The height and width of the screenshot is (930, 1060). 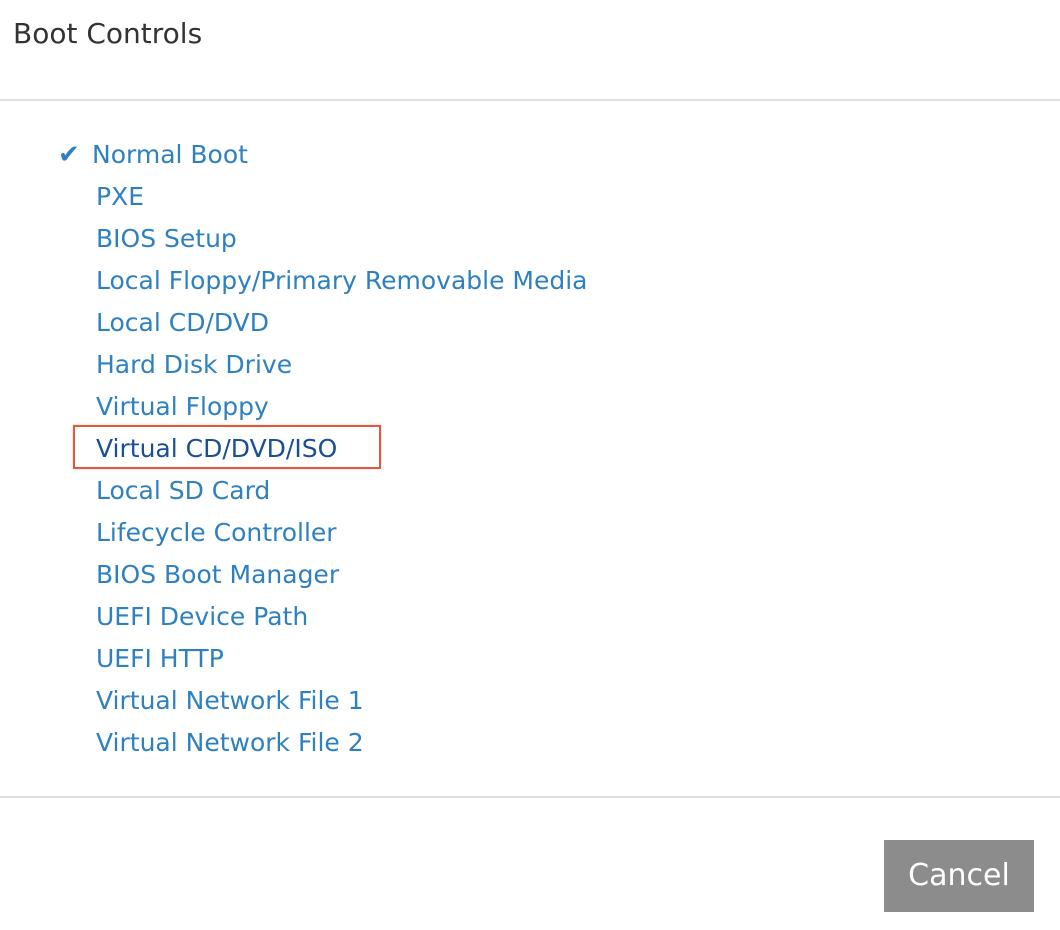 What do you see at coordinates (202, 616) in the screenshot?
I see `boot-option-label: UEFI Device Path` at bounding box center [202, 616].